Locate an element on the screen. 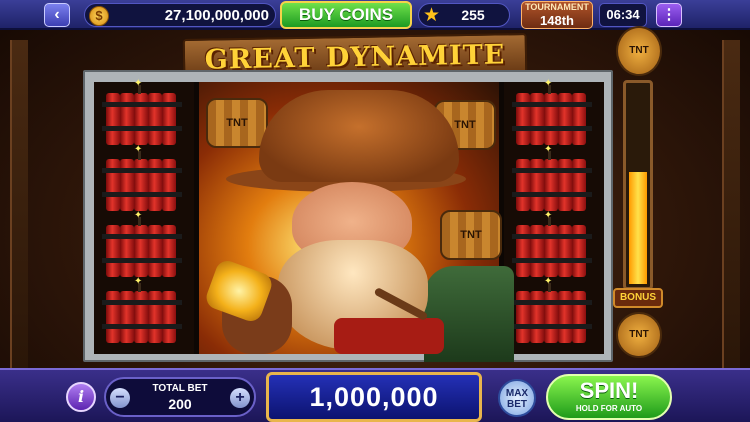 The width and height of the screenshot is (750, 422). mine-support-beam is located at coordinates (731, 205).